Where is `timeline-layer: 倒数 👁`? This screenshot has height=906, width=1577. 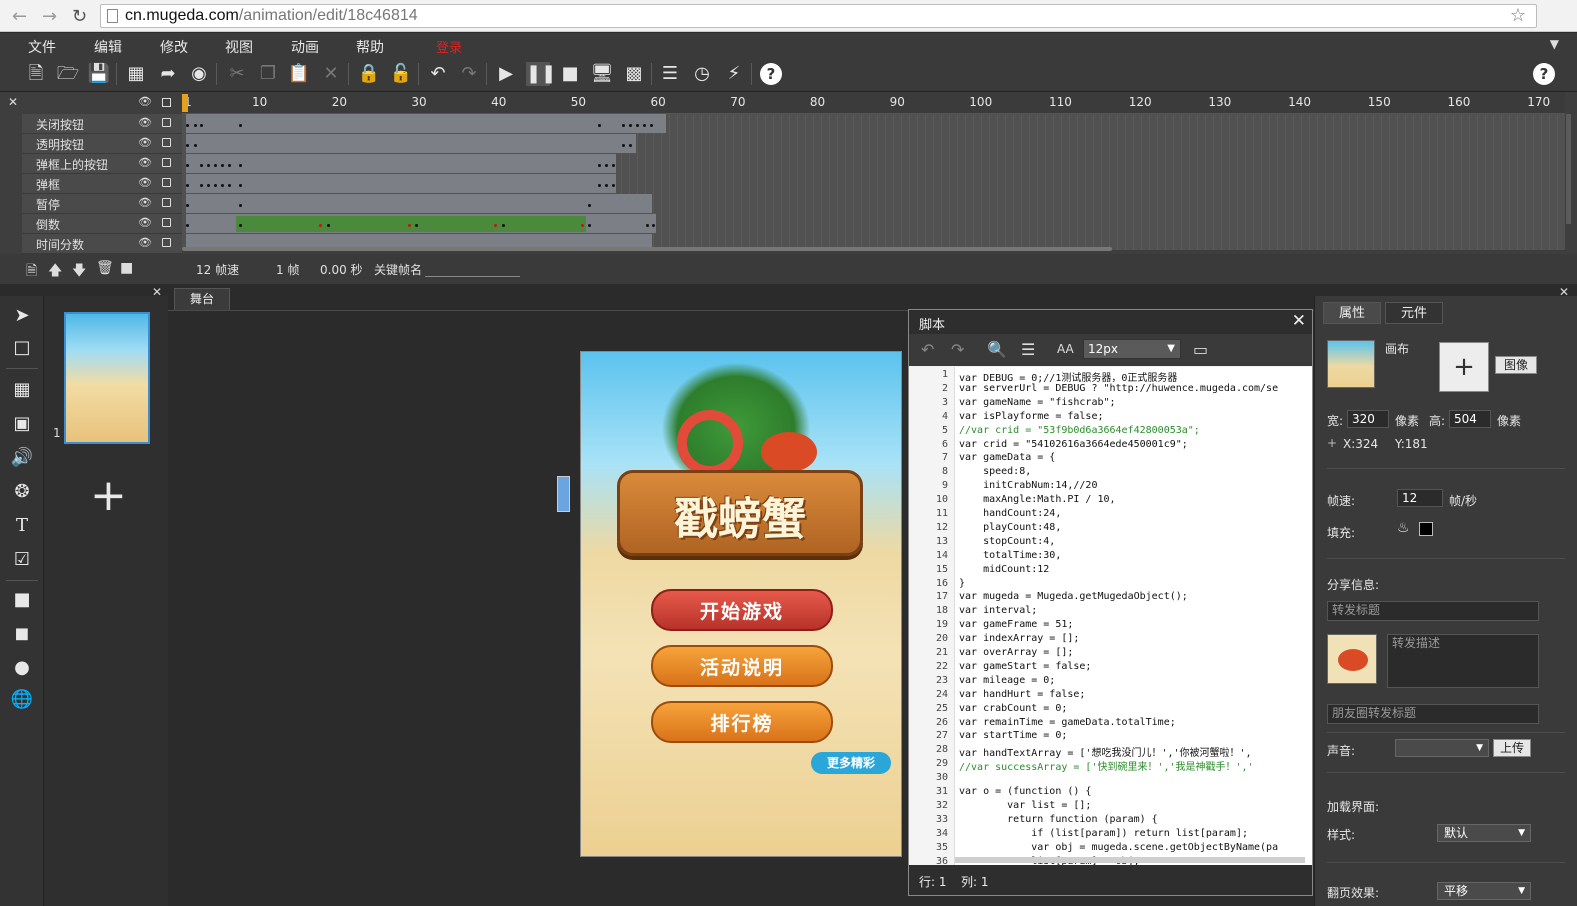 timeline-layer: 倒数 👁 is located at coordinates (102, 224).